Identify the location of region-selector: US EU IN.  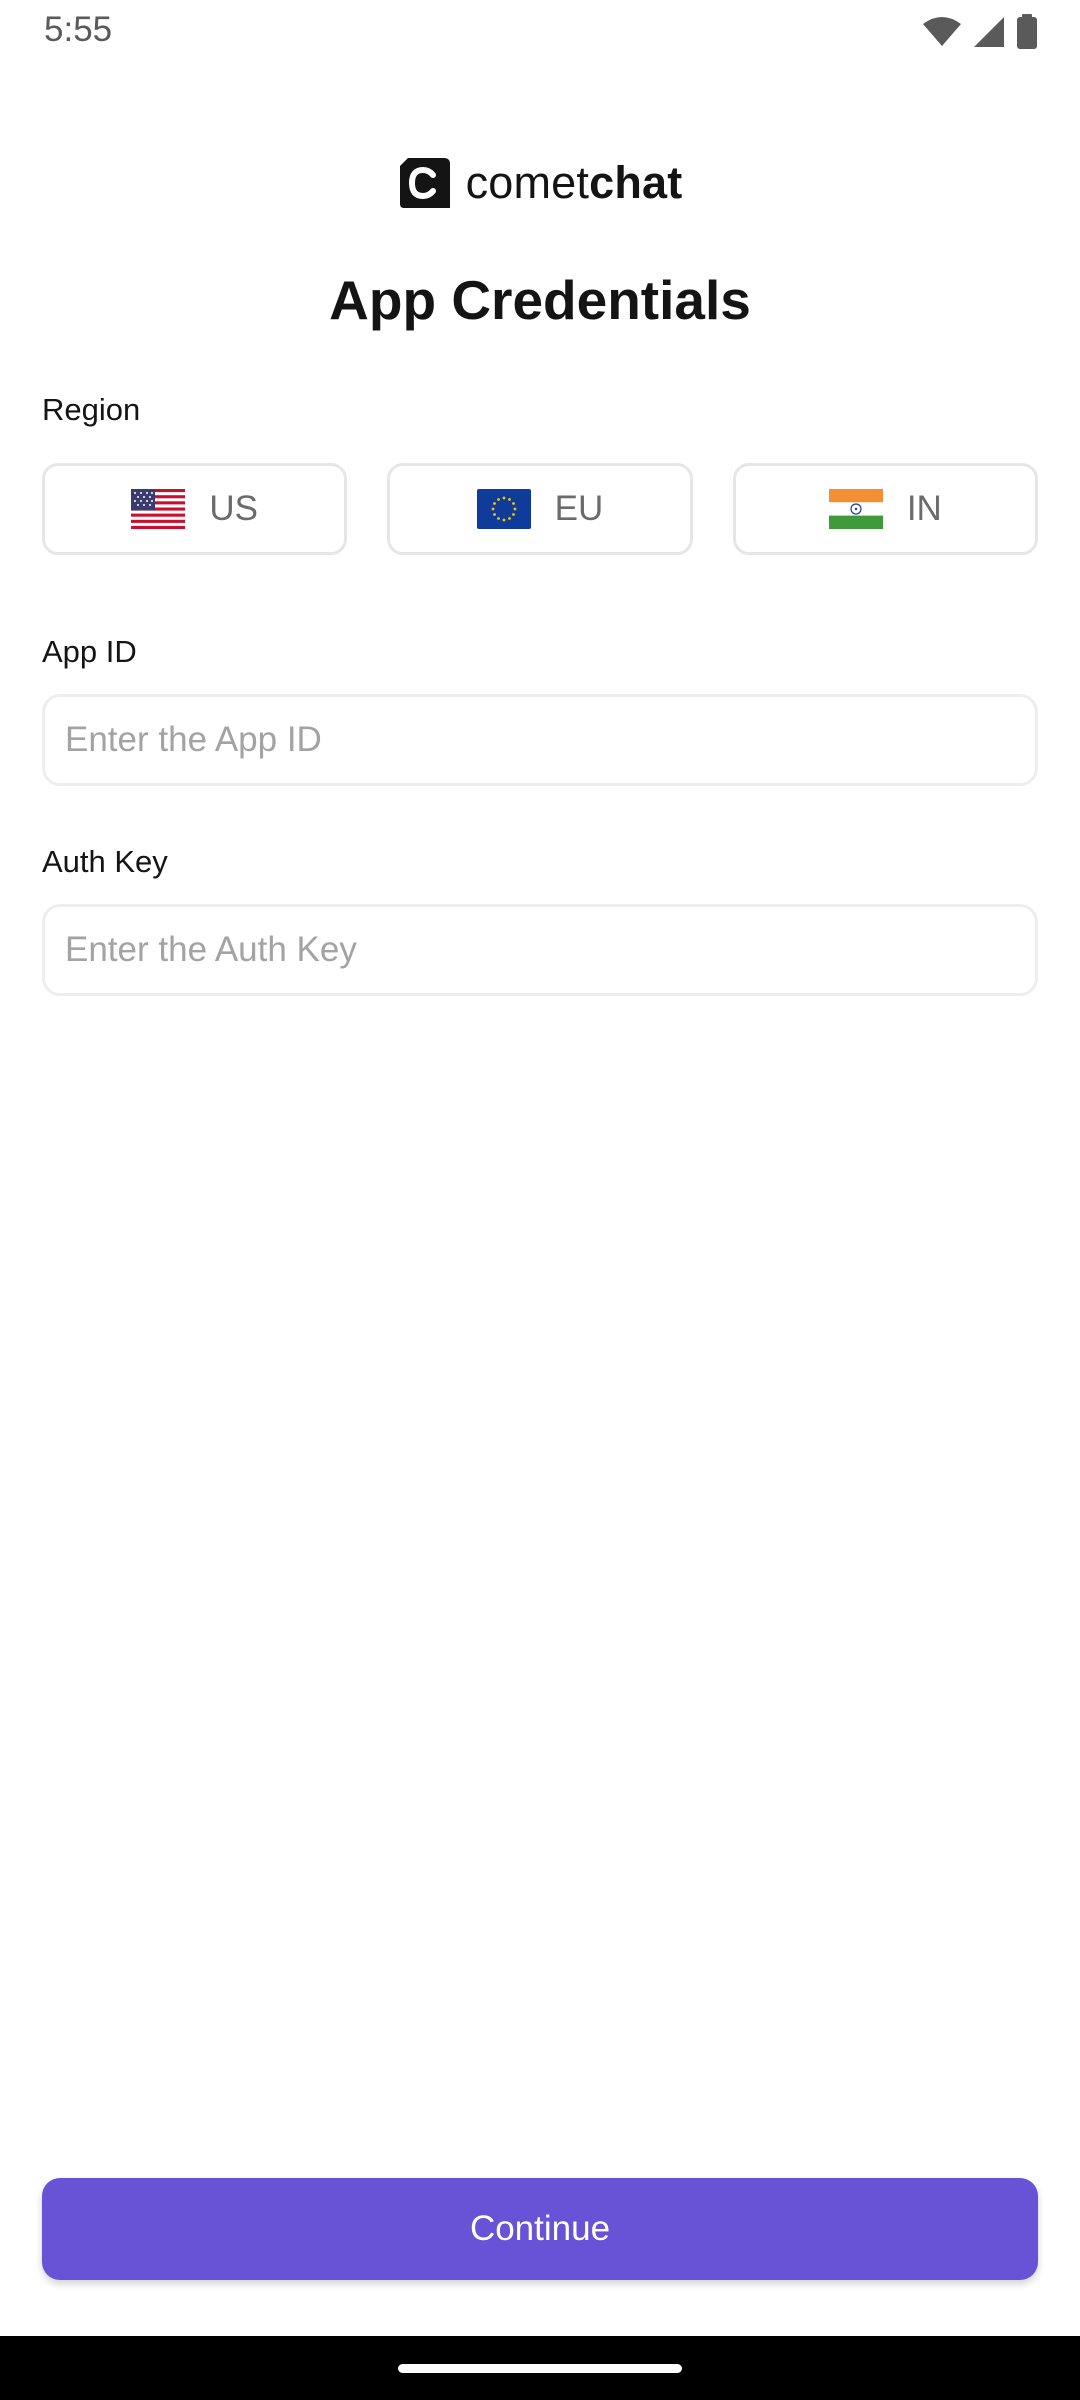
(540, 509).